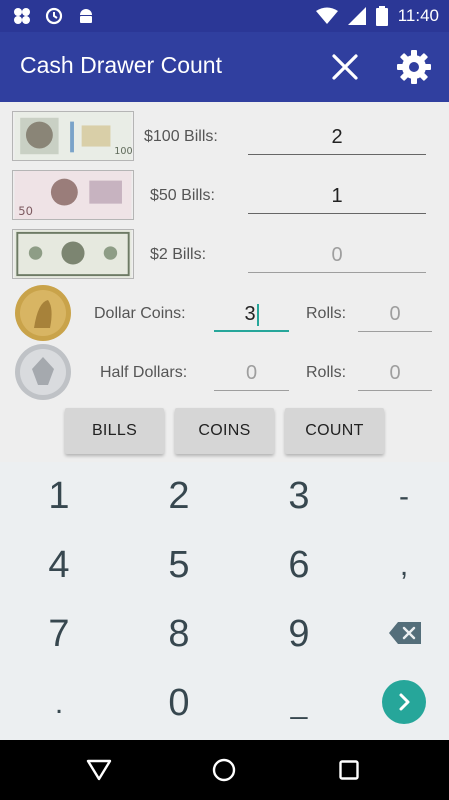  I want to click on android-icon, so click(86, 16).